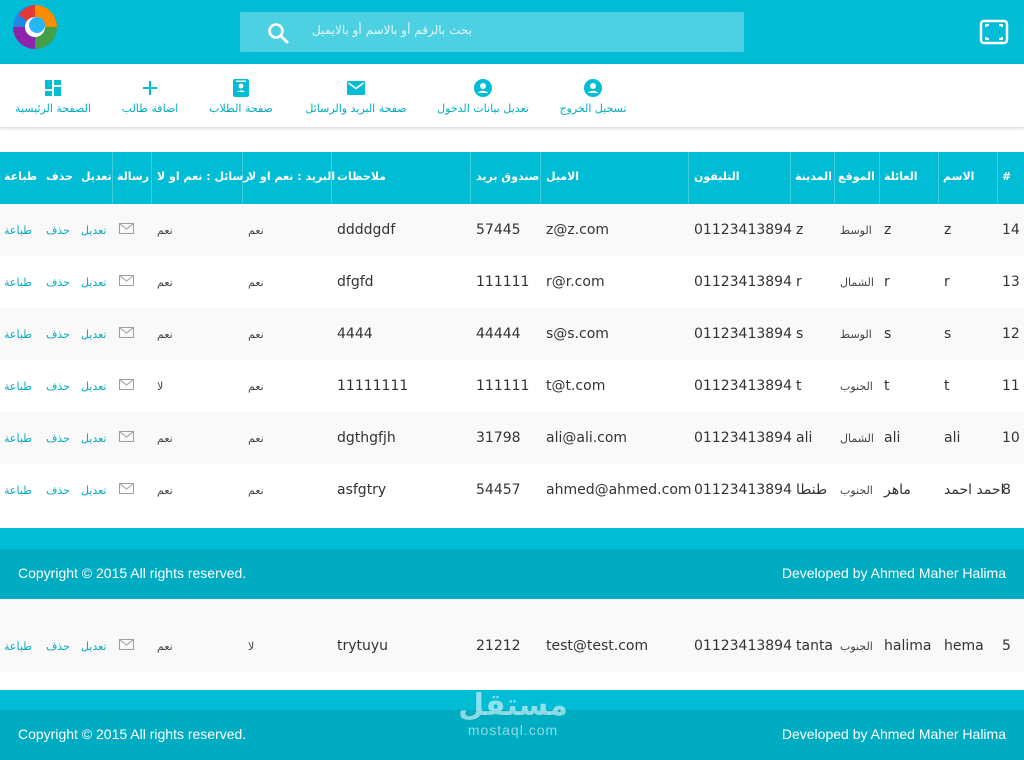 The image size is (1024, 760). What do you see at coordinates (964, 646) in the screenshot?
I see `cell-name: hema` at bounding box center [964, 646].